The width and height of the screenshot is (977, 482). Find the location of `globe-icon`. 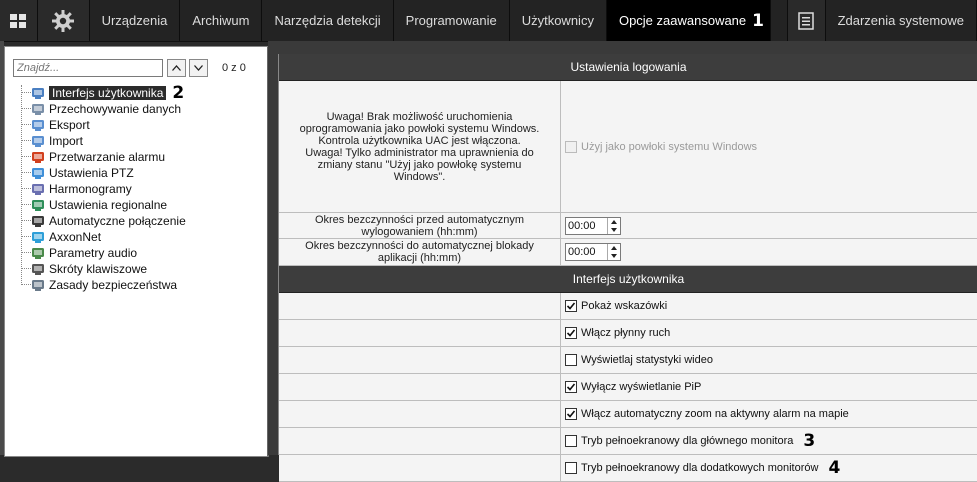

globe-icon is located at coordinates (38, 205).